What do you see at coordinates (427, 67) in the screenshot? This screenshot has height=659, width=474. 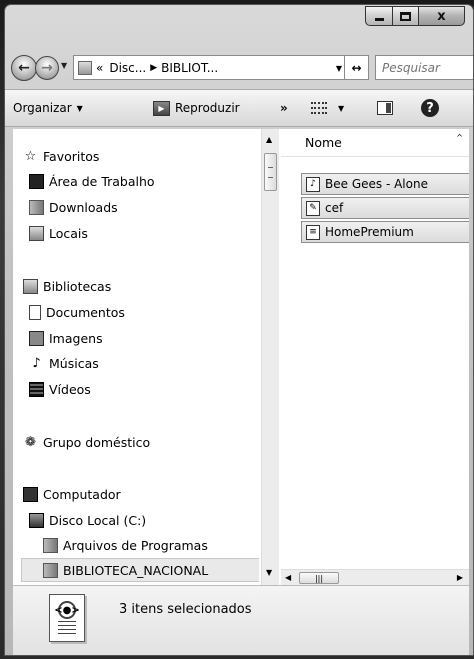 I see `search-input` at bounding box center [427, 67].